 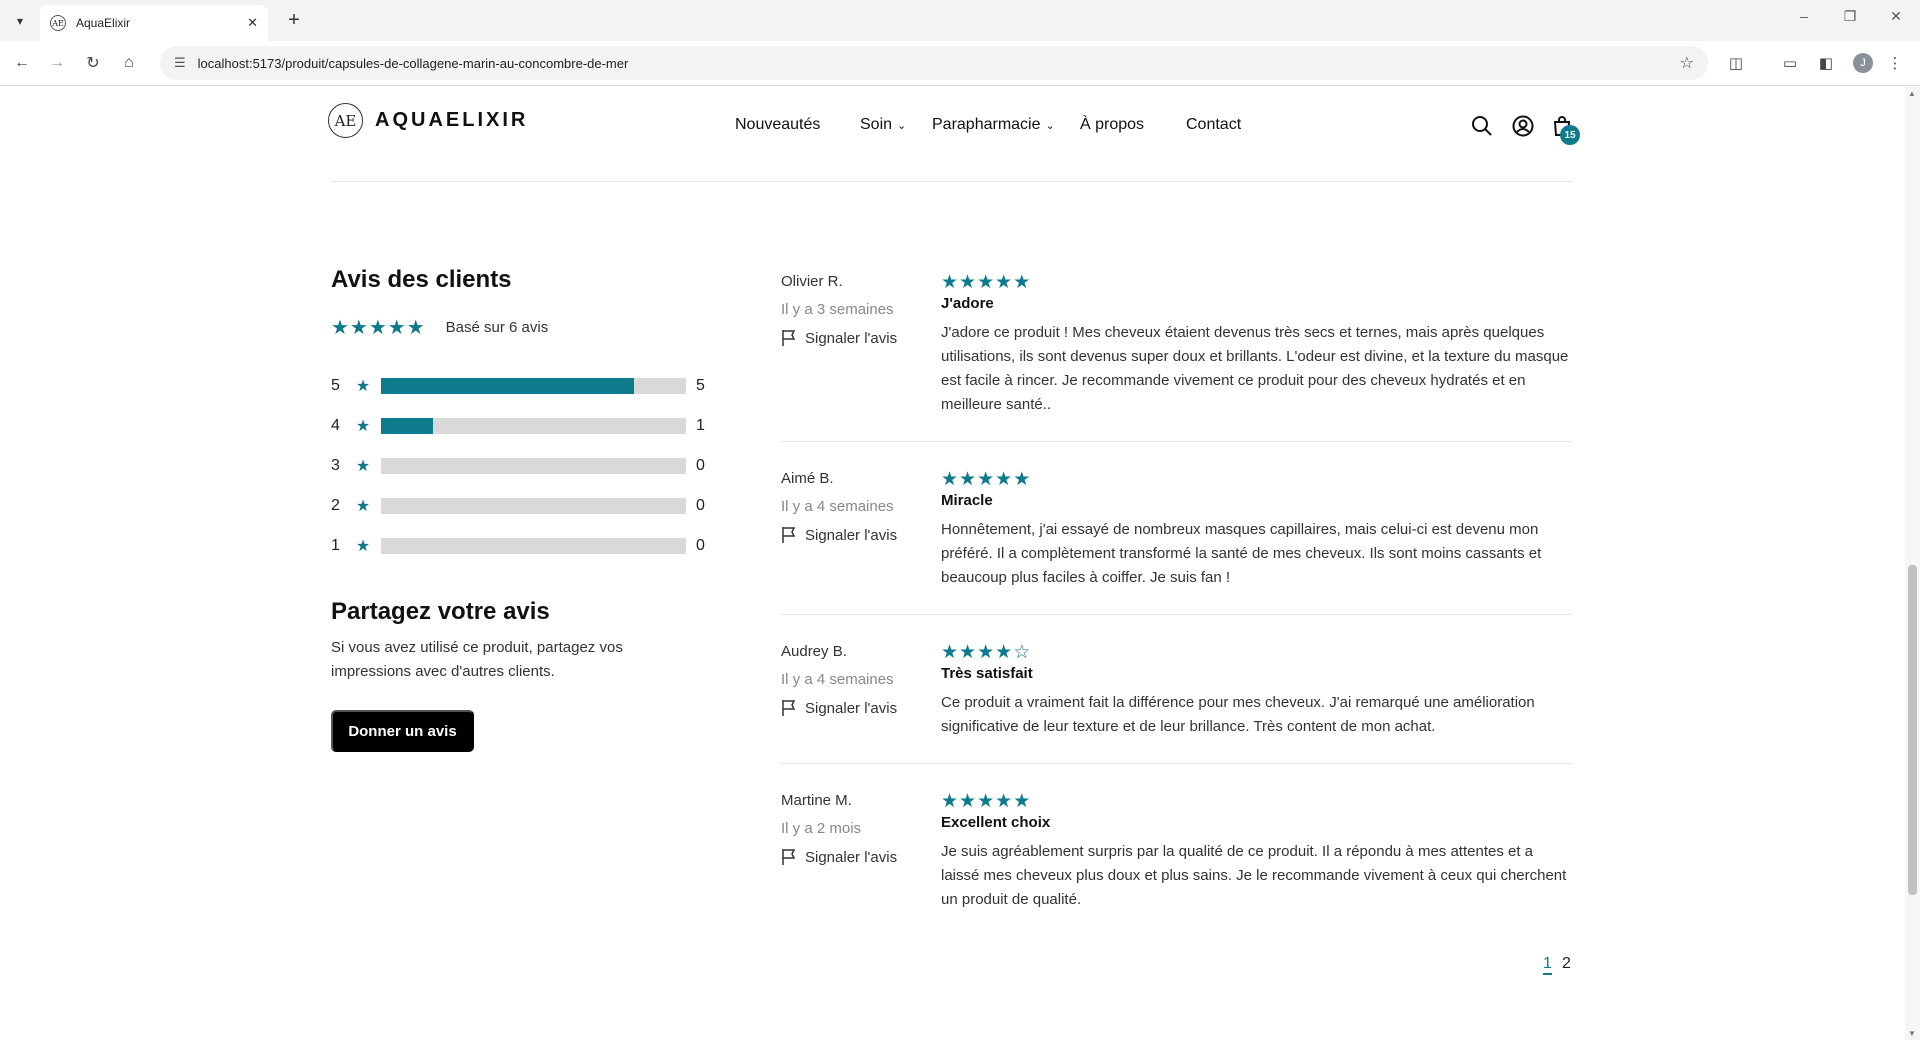 What do you see at coordinates (1912, 93) in the screenshot?
I see `scroll-up-icon: ▲` at bounding box center [1912, 93].